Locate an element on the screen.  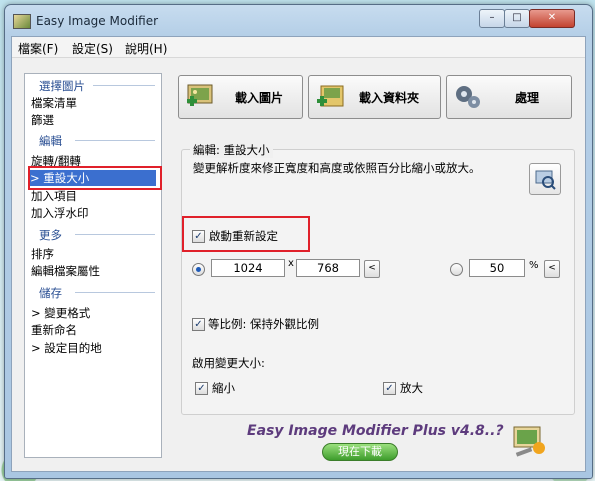
minimize-button: – is located at coordinates (492, 18).